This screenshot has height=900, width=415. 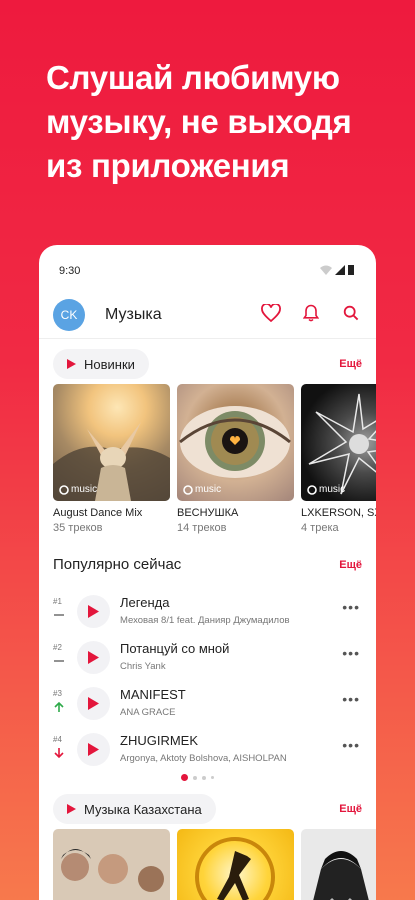 I want to click on track-title: Потанцуй со мной, so click(x=175, y=648).